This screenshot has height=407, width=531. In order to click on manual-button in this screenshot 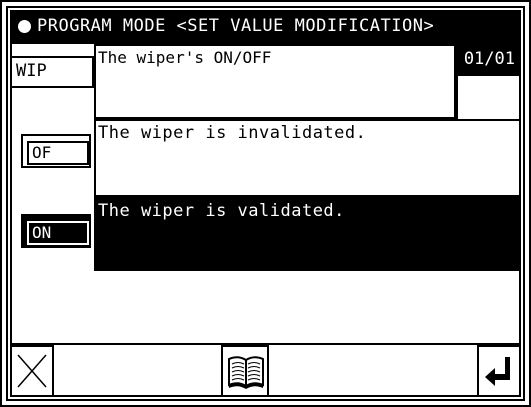, I will do `click(245, 370)`.